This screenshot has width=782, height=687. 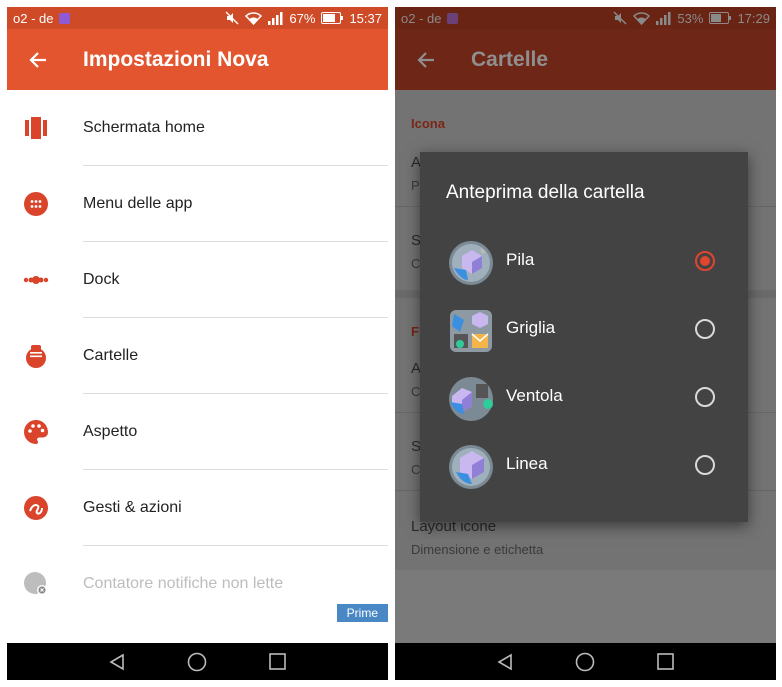 I want to click on battery-percent: 53%, so click(x=690, y=18).